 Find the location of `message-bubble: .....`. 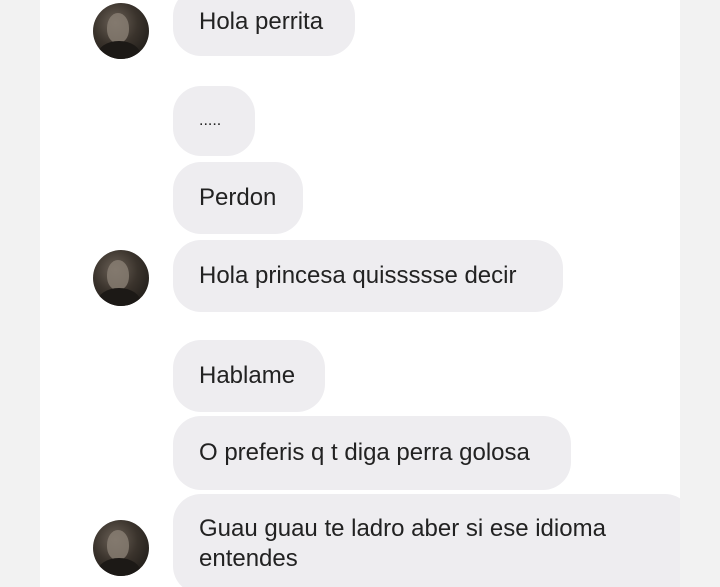

message-bubble: ..... is located at coordinates (214, 121).